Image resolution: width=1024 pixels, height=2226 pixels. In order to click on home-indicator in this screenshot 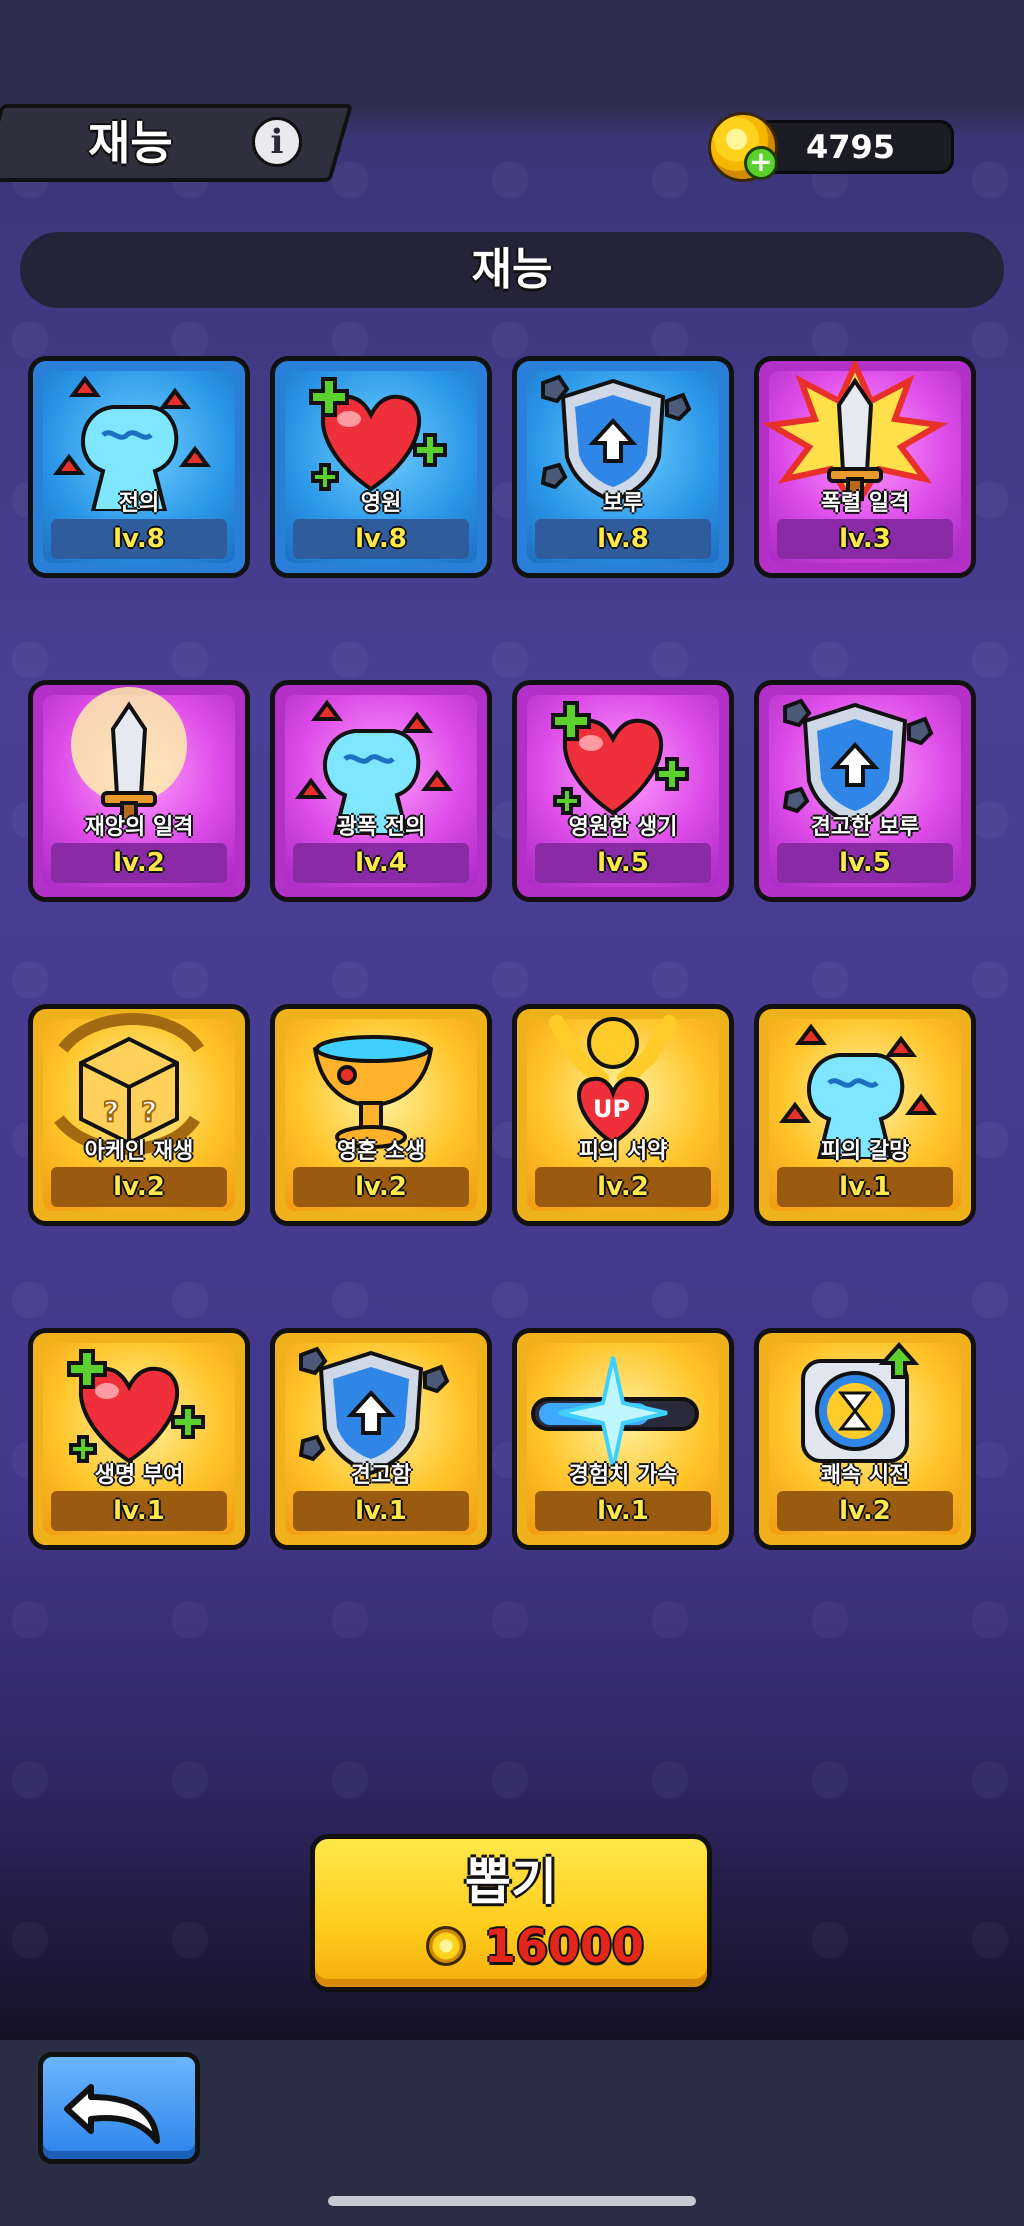, I will do `click(512, 2201)`.